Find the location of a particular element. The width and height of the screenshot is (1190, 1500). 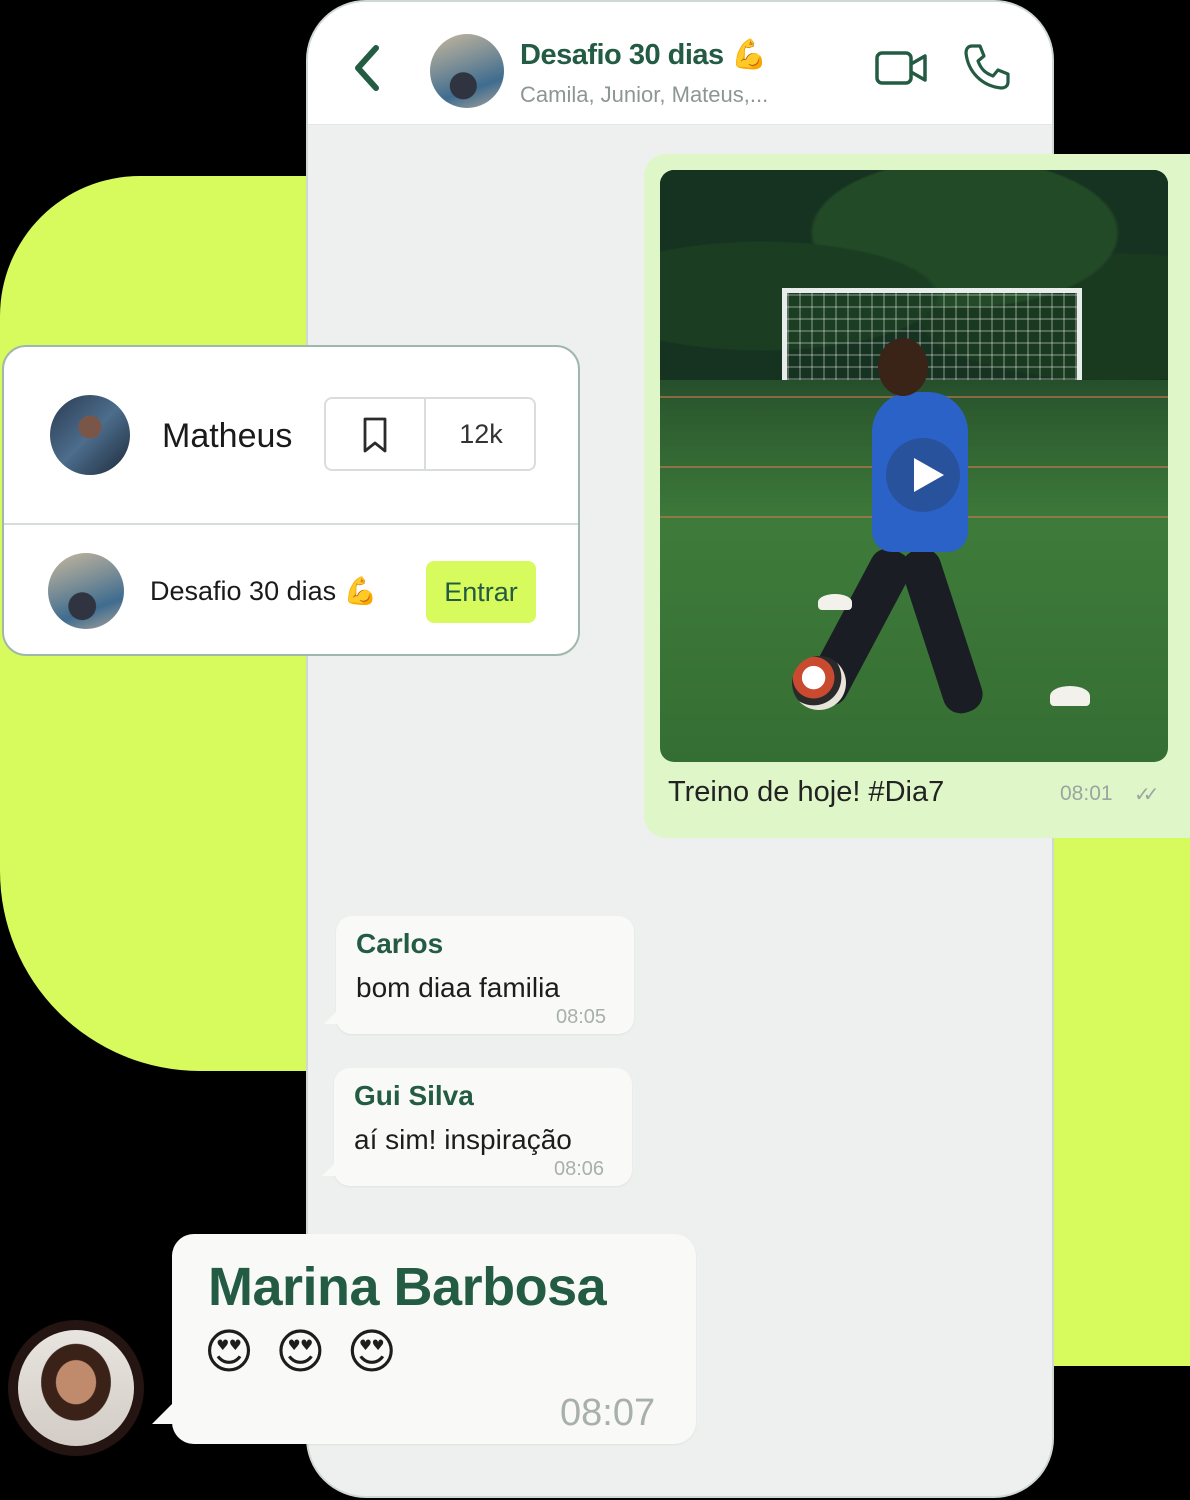

message-text: bom diaa familia is located at coordinates (458, 987).